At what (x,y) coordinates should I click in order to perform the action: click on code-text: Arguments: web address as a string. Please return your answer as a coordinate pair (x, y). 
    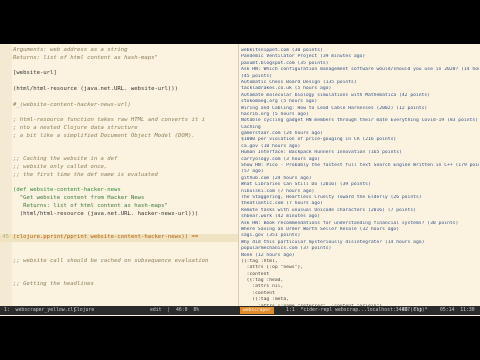
    Looking at the image, I should click on (70, 50).